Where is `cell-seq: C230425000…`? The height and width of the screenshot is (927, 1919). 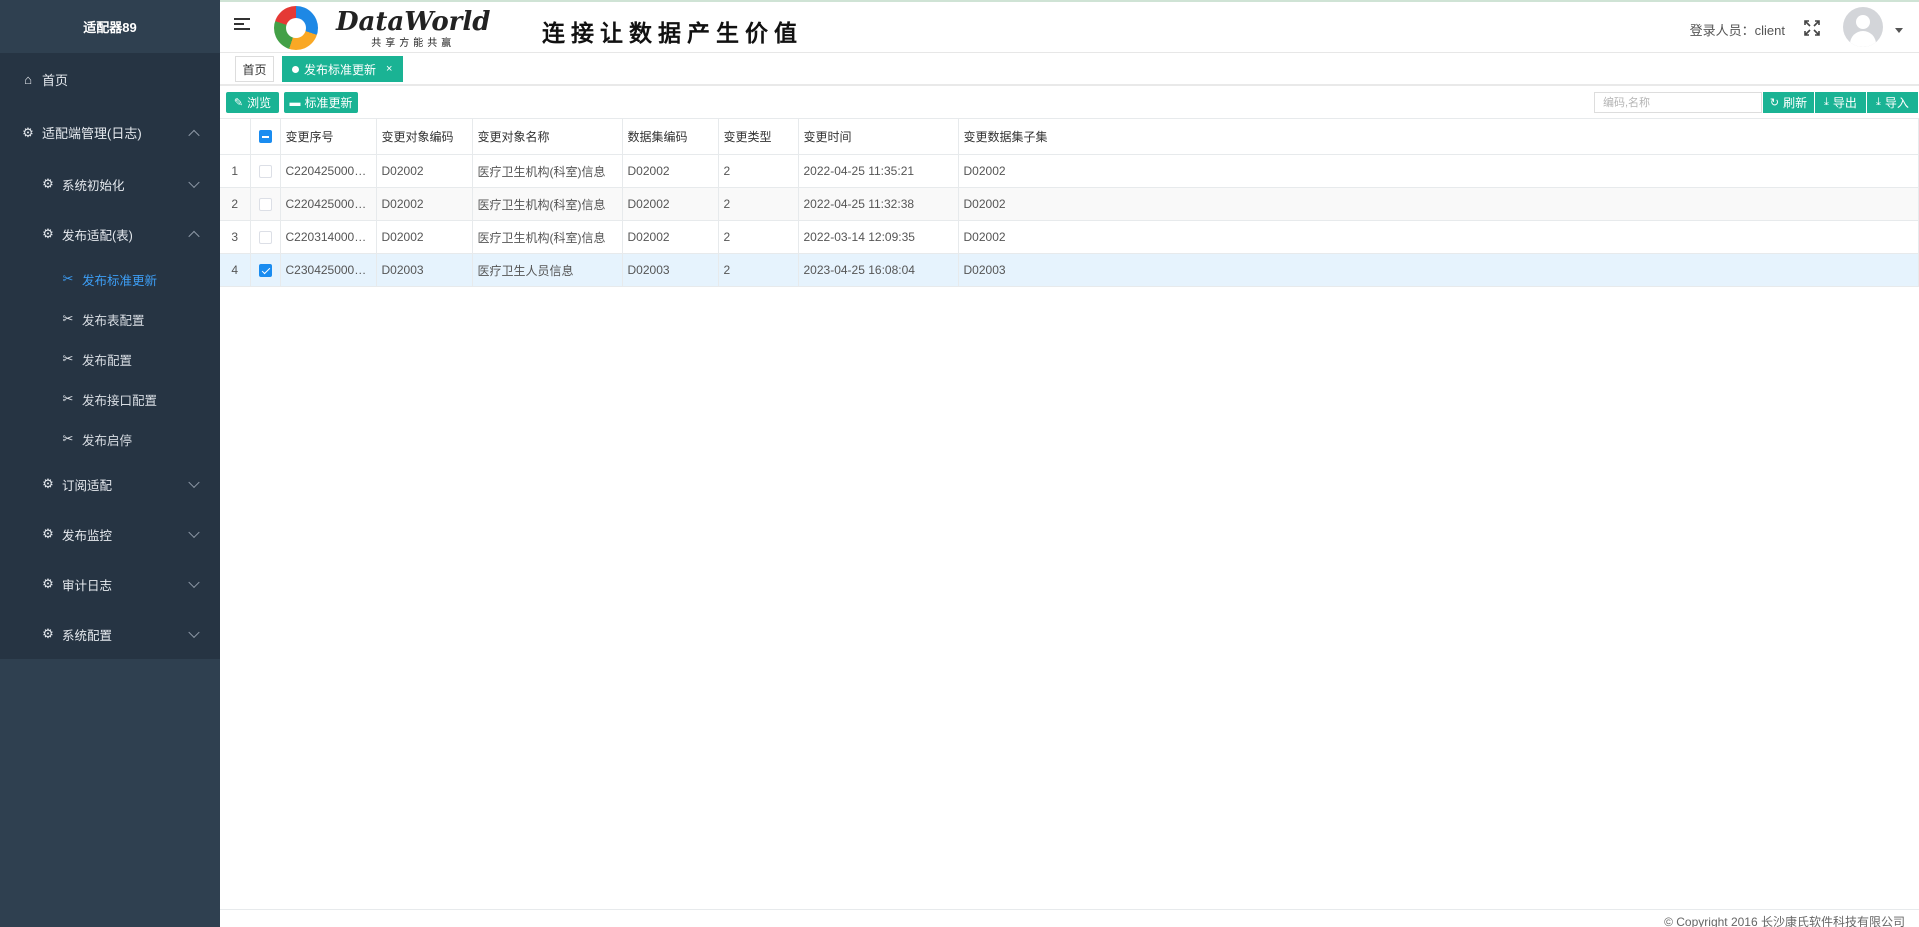 cell-seq: C230425000… is located at coordinates (328, 270).